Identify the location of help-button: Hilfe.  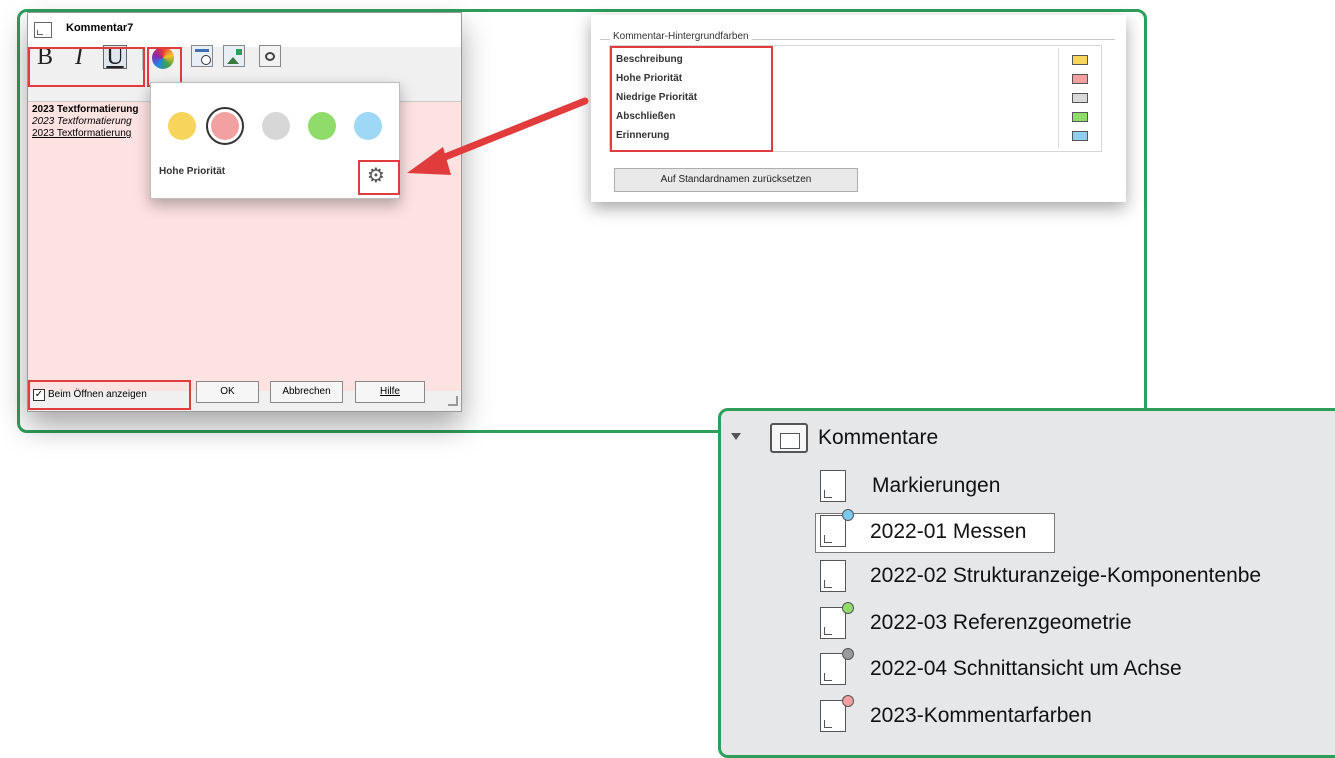
(390, 392).